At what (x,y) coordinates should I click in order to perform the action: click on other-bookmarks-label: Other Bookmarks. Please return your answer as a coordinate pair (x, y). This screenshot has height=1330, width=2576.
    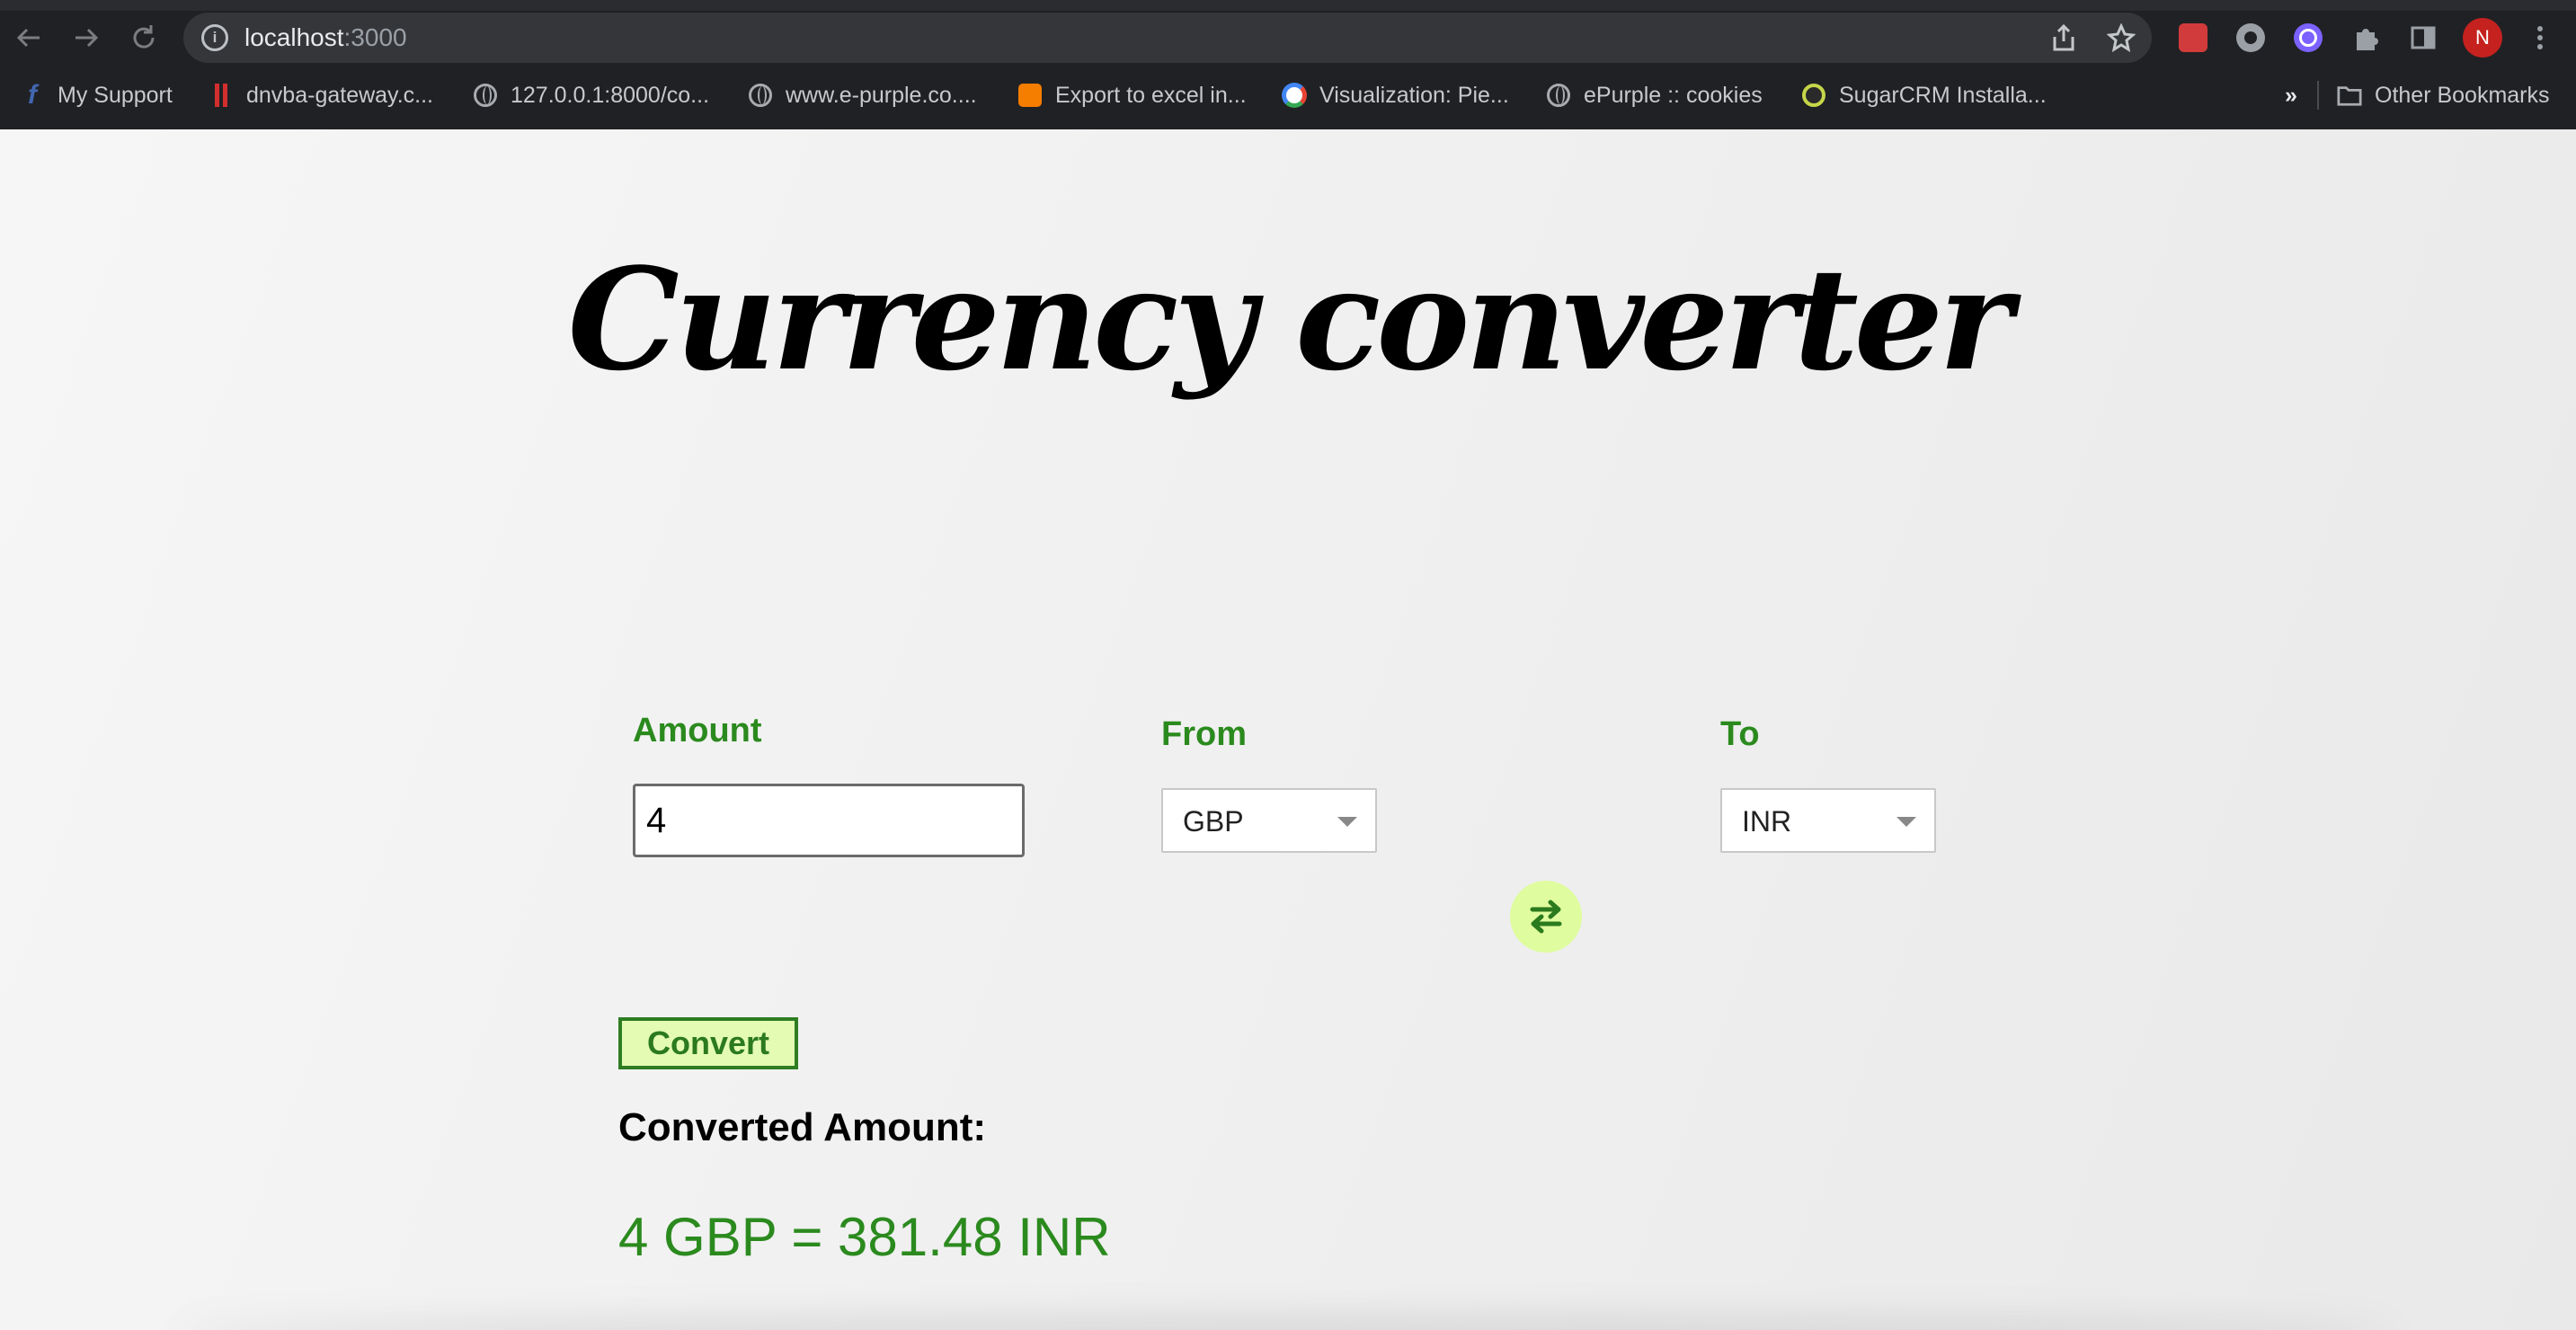
    Looking at the image, I should click on (2462, 95).